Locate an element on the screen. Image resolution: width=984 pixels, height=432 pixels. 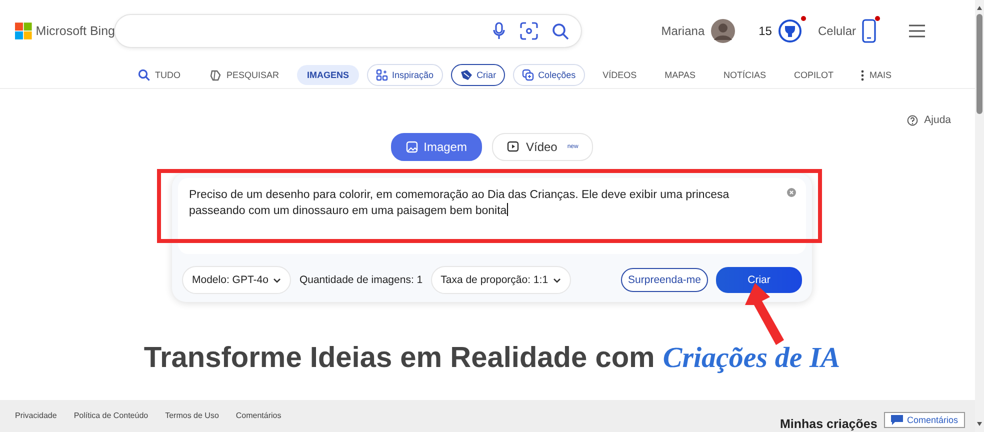
help-icon is located at coordinates (912, 120).